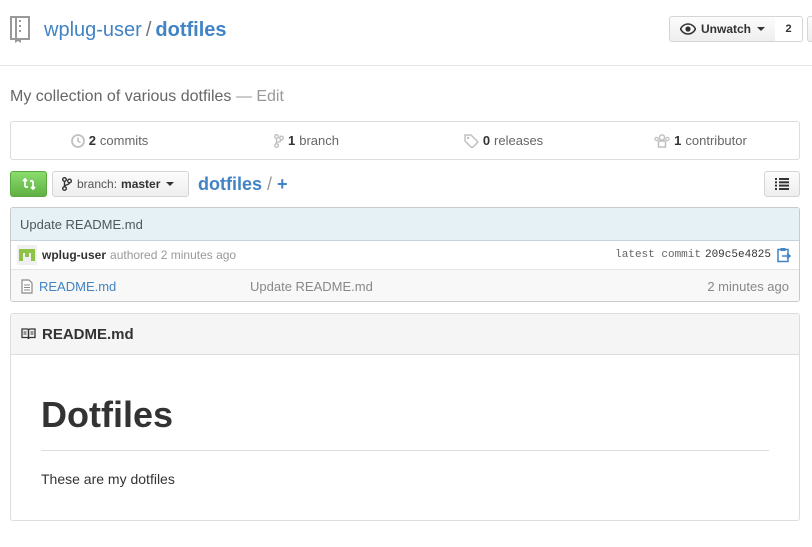 The width and height of the screenshot is (812, 547). What do you see at coordinates (662, 140) in the screenshot?
I see `organization-icon` at bounding box center [662, 140].